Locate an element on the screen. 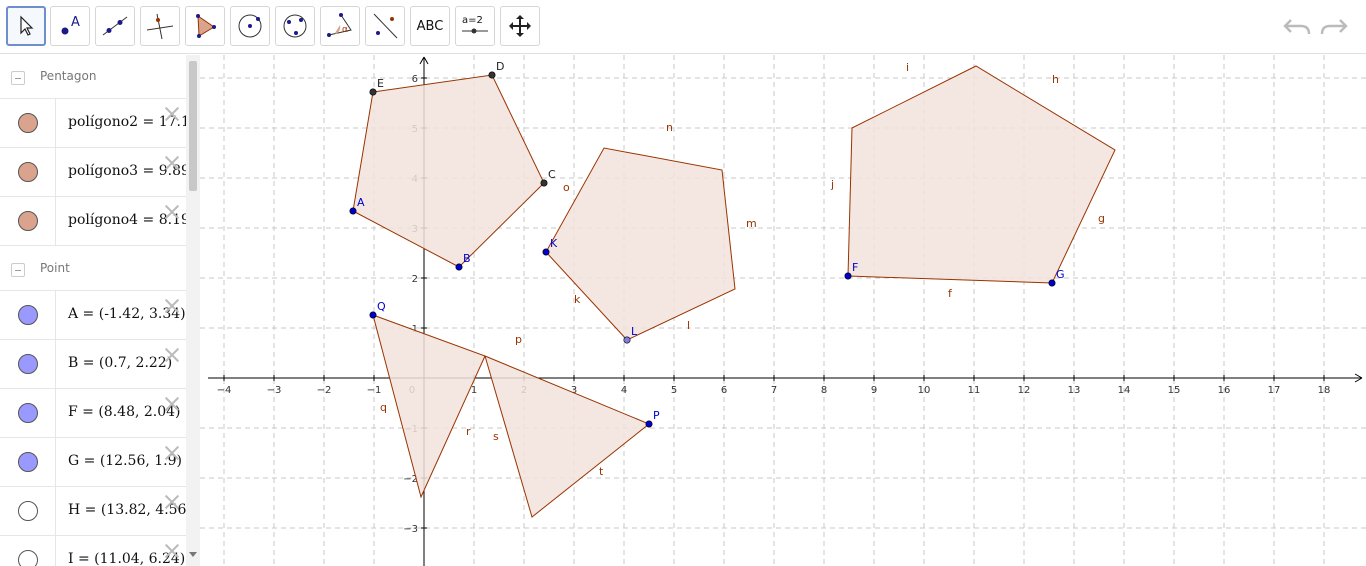  segment-label-r: r is located at coordinates (468, 431).